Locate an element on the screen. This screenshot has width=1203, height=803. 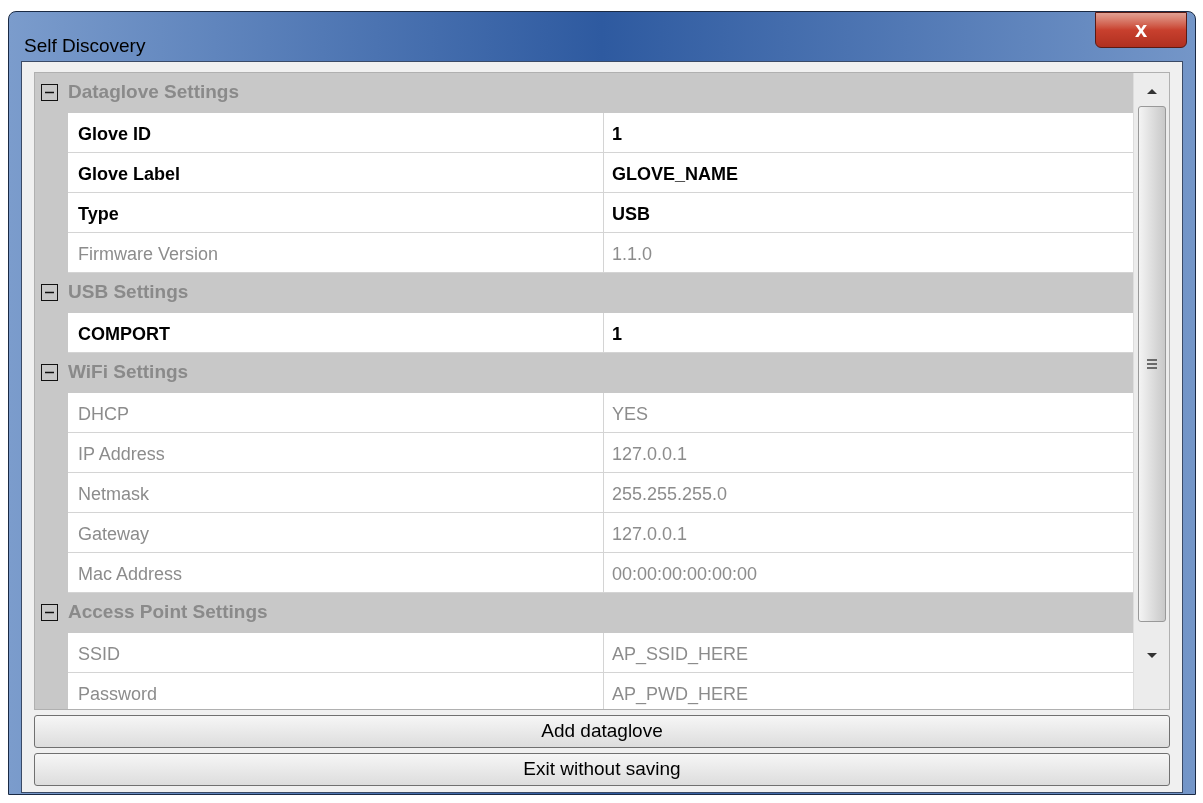
window-title: Self Discovery is located at coordinates (85, 46).